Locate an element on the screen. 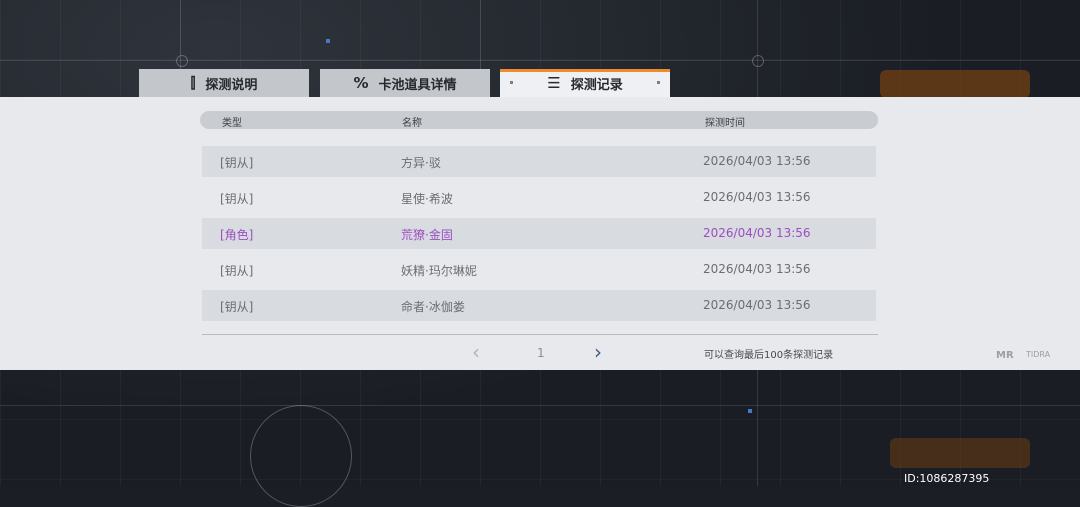 This screenshot has width=1080, height=507. user-id-label: ID:1086287395 is located at coordinates (947, 478).